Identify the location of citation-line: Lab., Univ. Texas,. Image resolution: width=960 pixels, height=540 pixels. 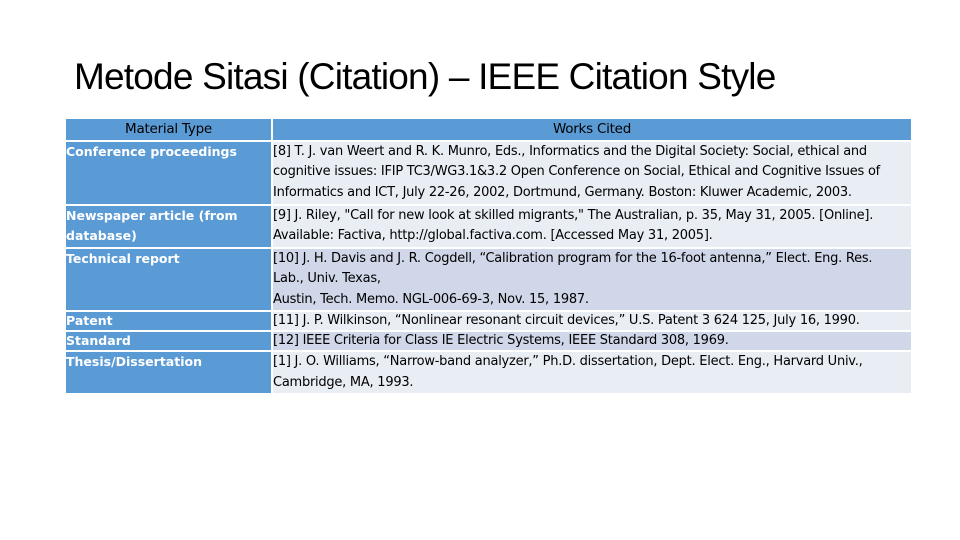
(327, 278).